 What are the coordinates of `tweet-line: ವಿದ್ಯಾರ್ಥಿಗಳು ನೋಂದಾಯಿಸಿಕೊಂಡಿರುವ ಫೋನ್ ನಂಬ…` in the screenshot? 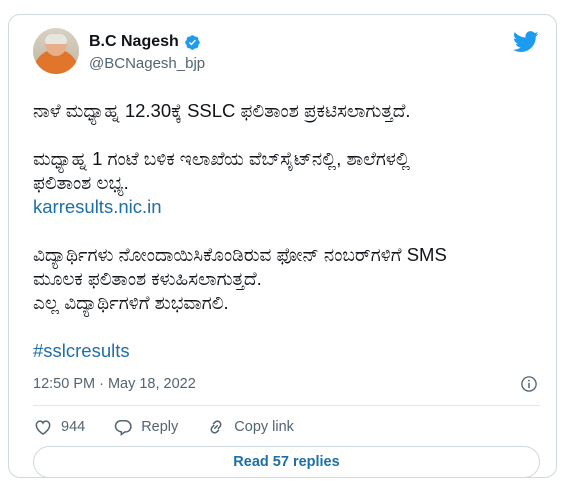 It's located at (240, 254).